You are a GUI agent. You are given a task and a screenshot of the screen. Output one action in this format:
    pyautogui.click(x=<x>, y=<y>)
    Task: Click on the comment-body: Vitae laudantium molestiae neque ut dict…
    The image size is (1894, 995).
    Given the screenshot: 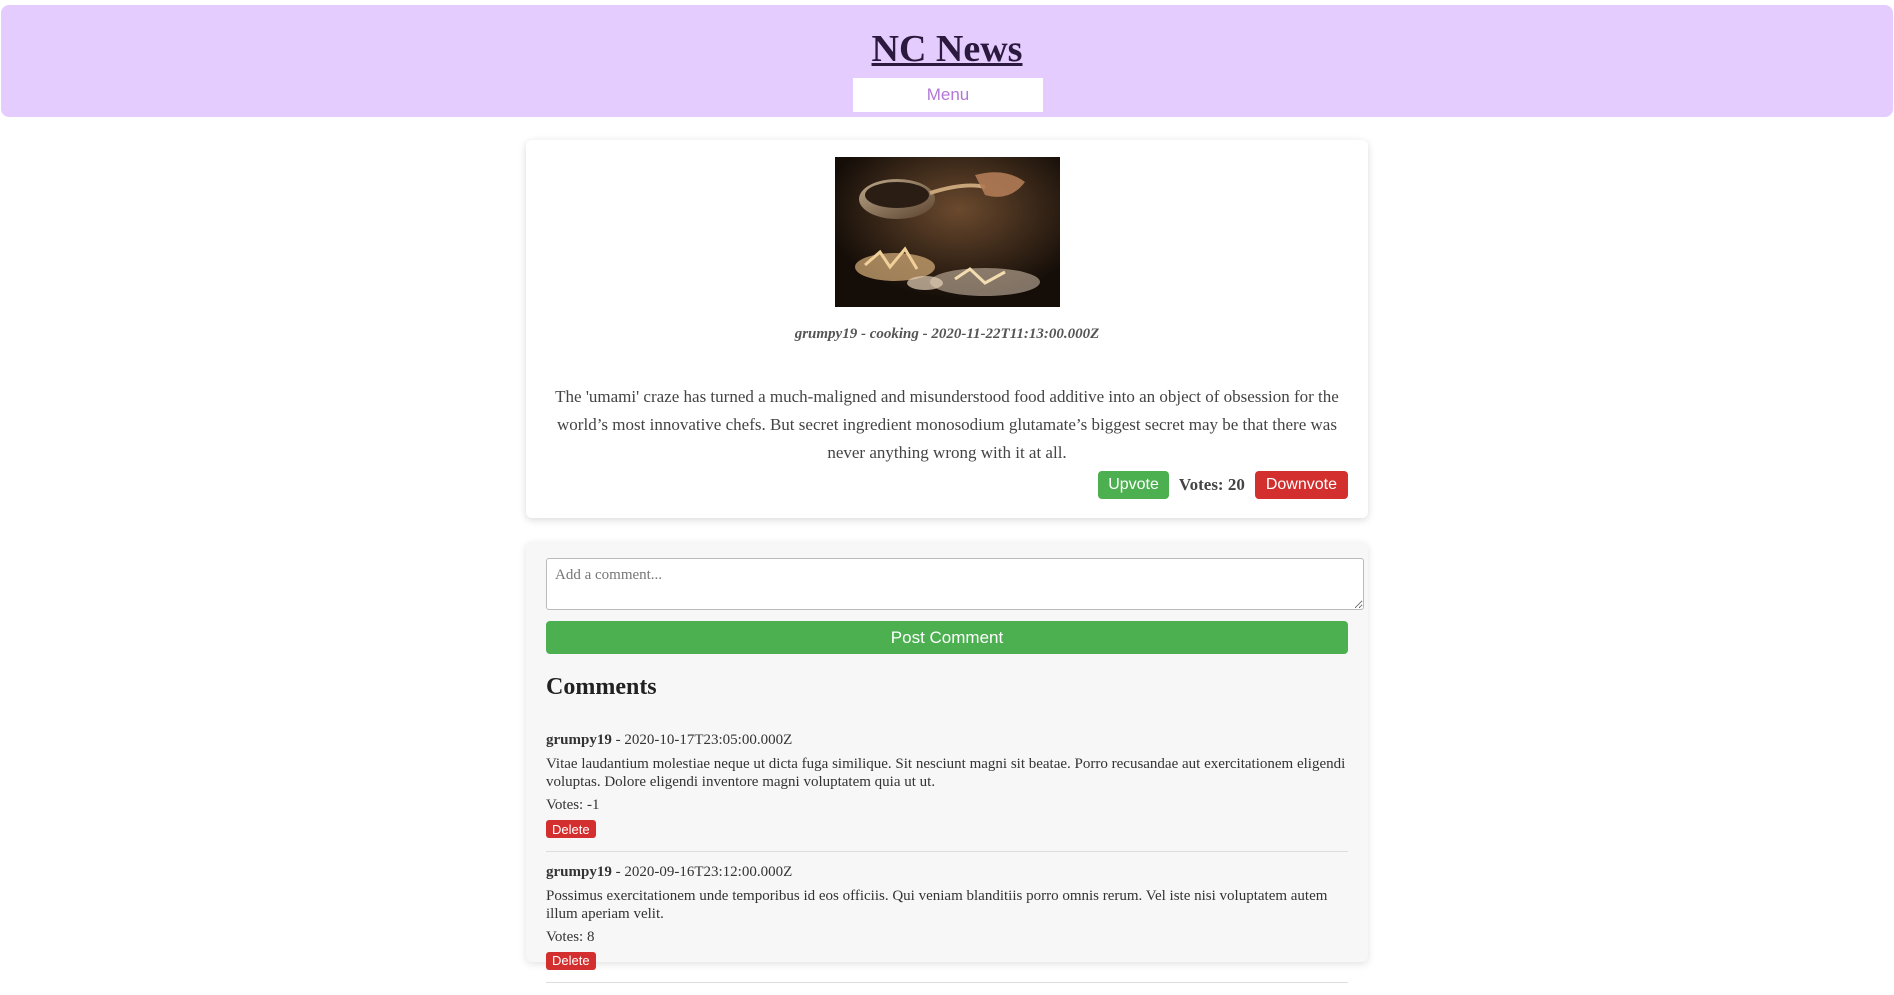 What is the action you would take?
    pyautogui.click(x=946, y=773)
    